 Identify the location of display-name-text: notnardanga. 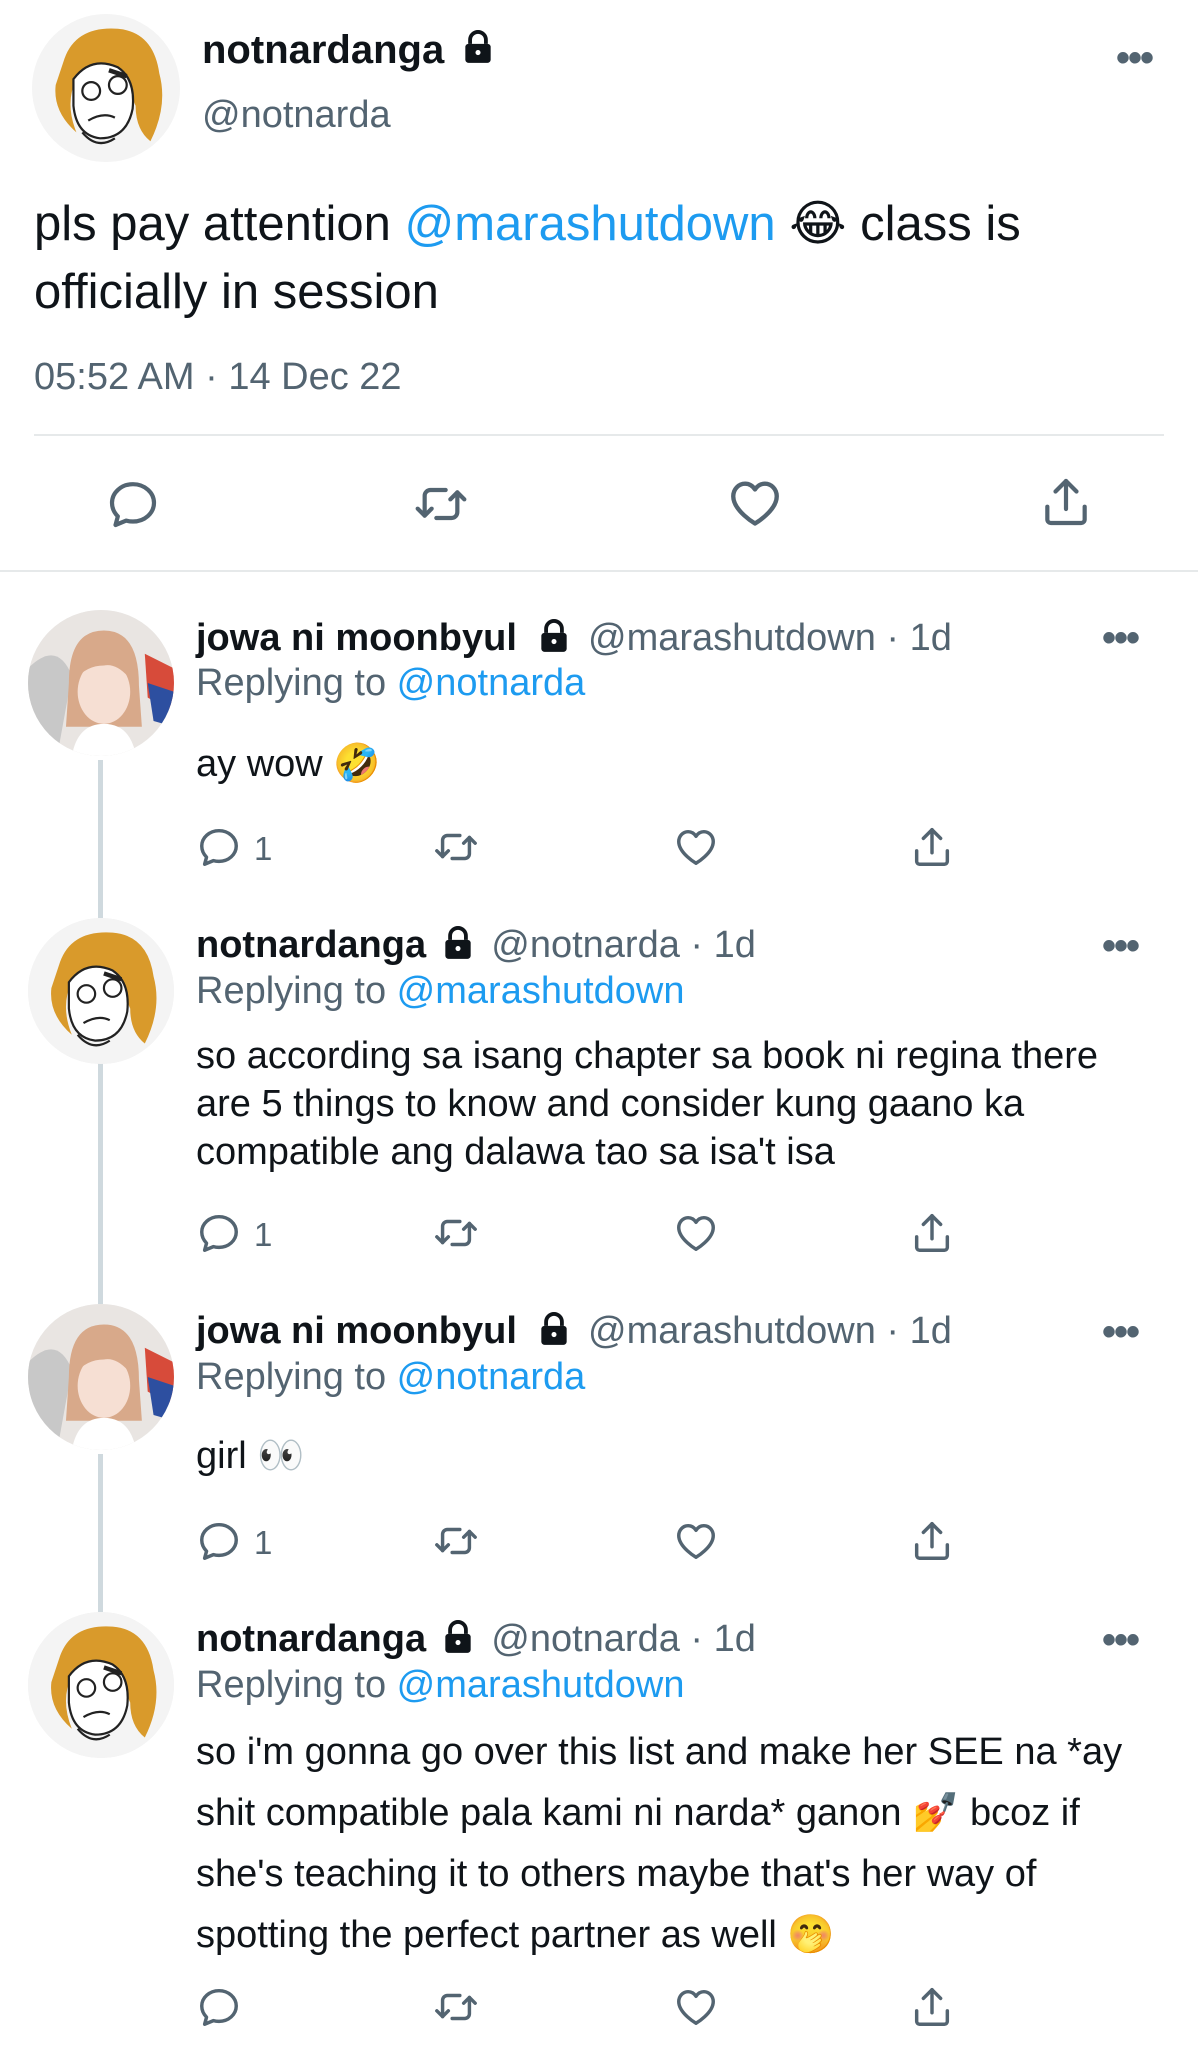
(323, 50).